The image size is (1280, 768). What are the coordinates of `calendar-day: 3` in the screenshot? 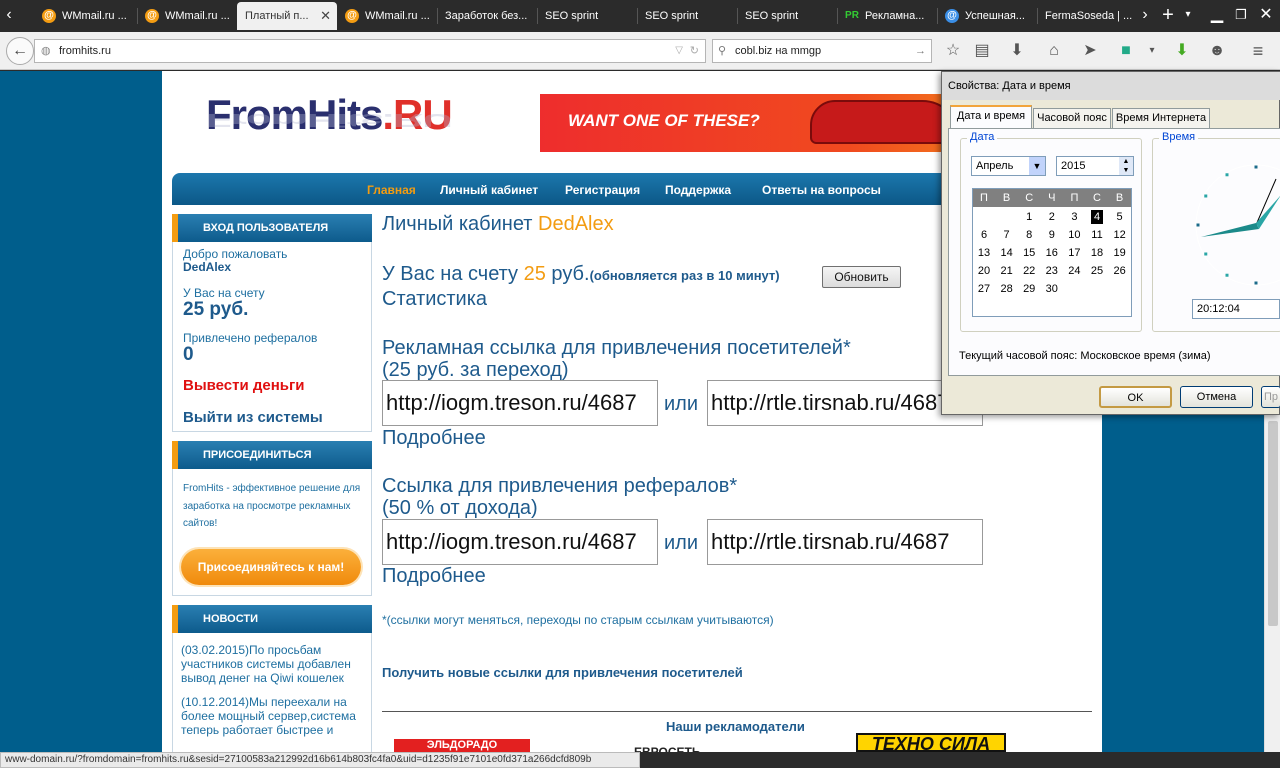 It's located at (1074, 217).